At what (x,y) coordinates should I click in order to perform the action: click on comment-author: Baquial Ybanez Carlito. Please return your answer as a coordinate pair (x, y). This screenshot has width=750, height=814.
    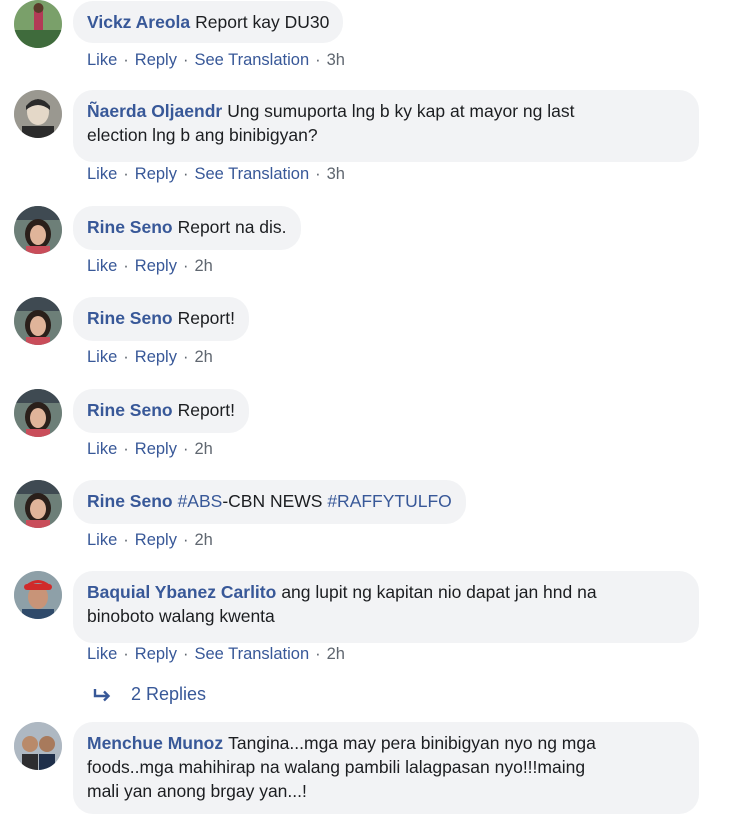
    Looking at the image, I should click on (181, 592).